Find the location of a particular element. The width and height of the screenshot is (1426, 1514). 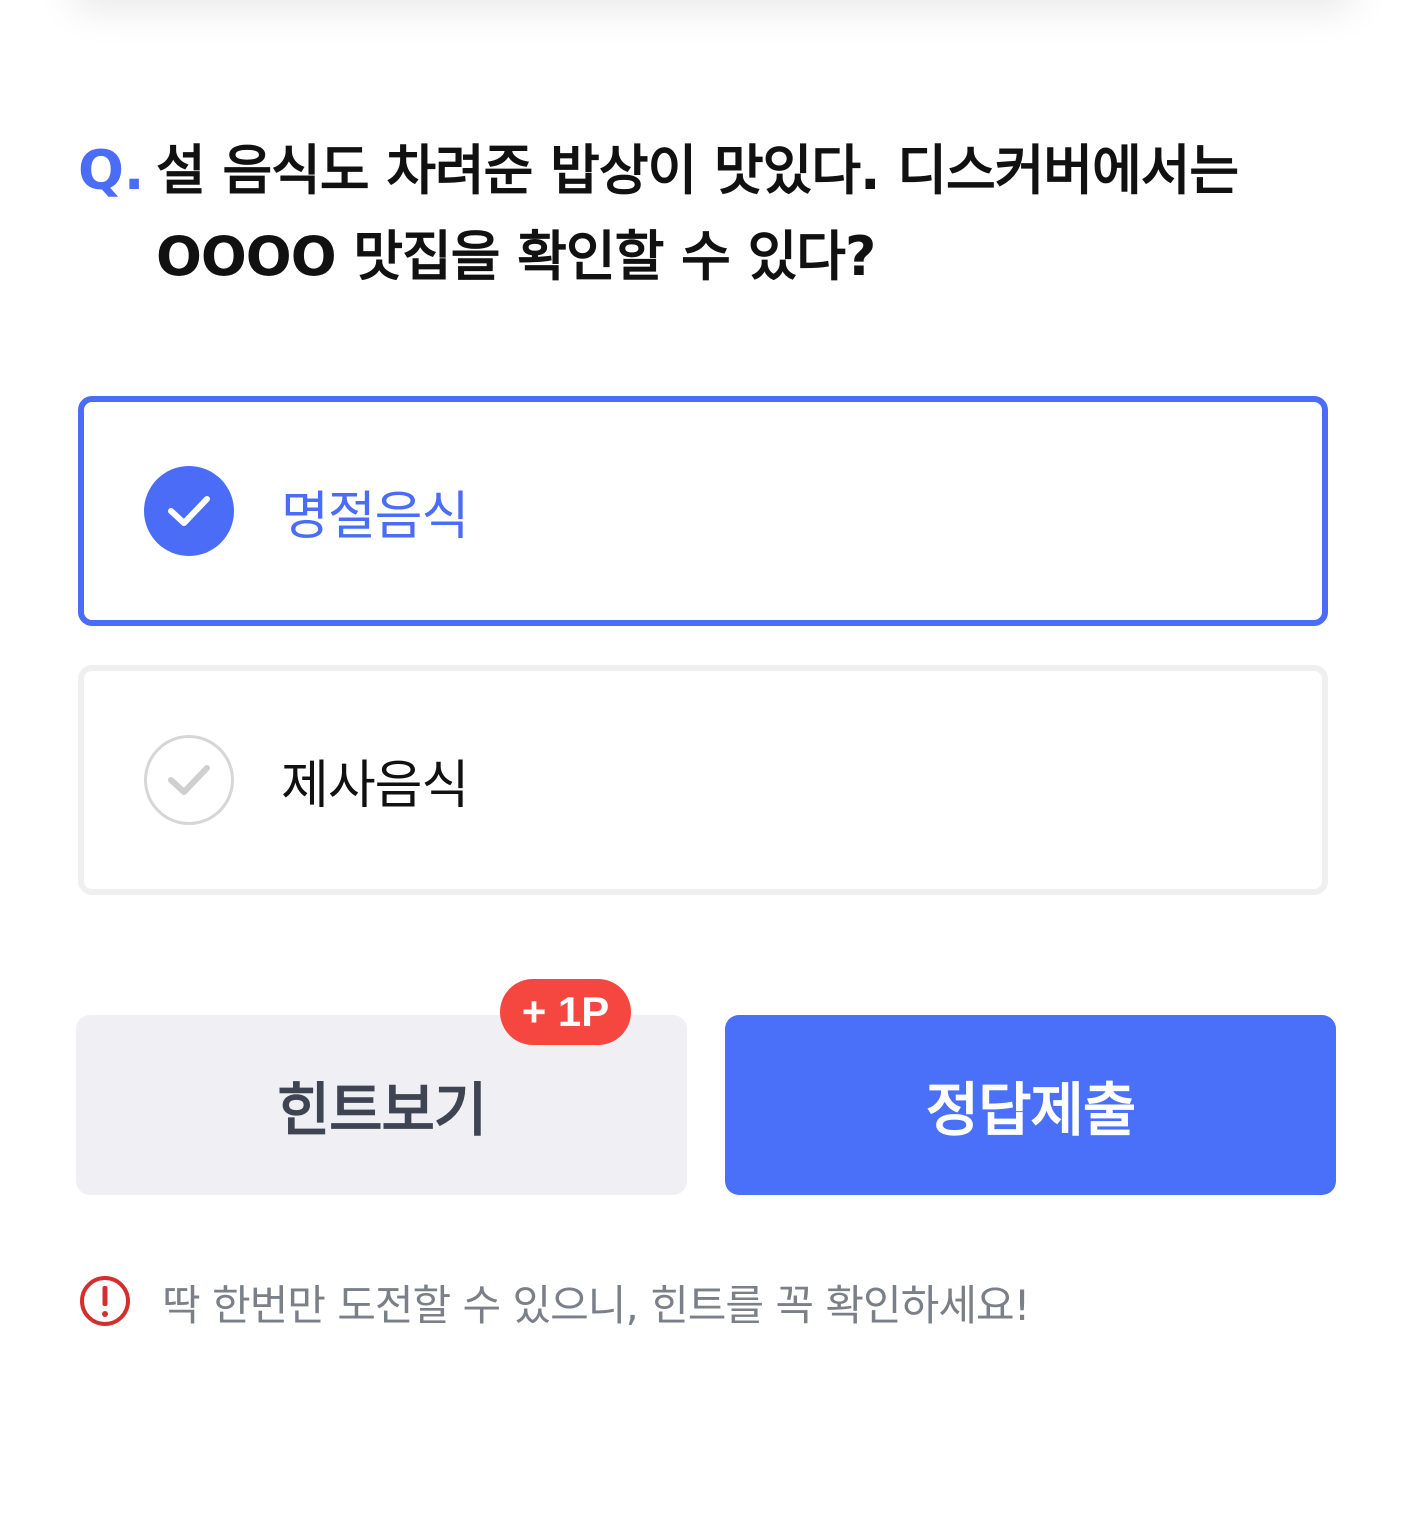

notice: 딱 한번만 도전할 수 있으니, 힌트를 꼭 확인하세요! is located at coordinates (554, 1302).